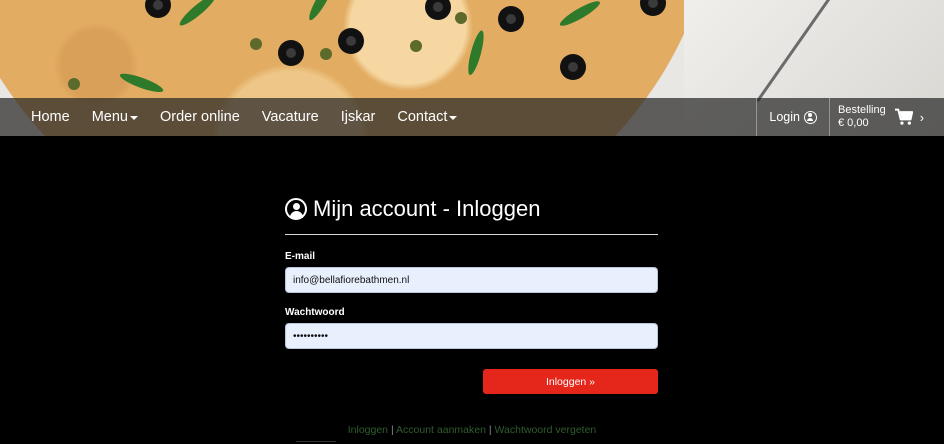  I want to click on nav-item-home: Home, so click(50, 117).